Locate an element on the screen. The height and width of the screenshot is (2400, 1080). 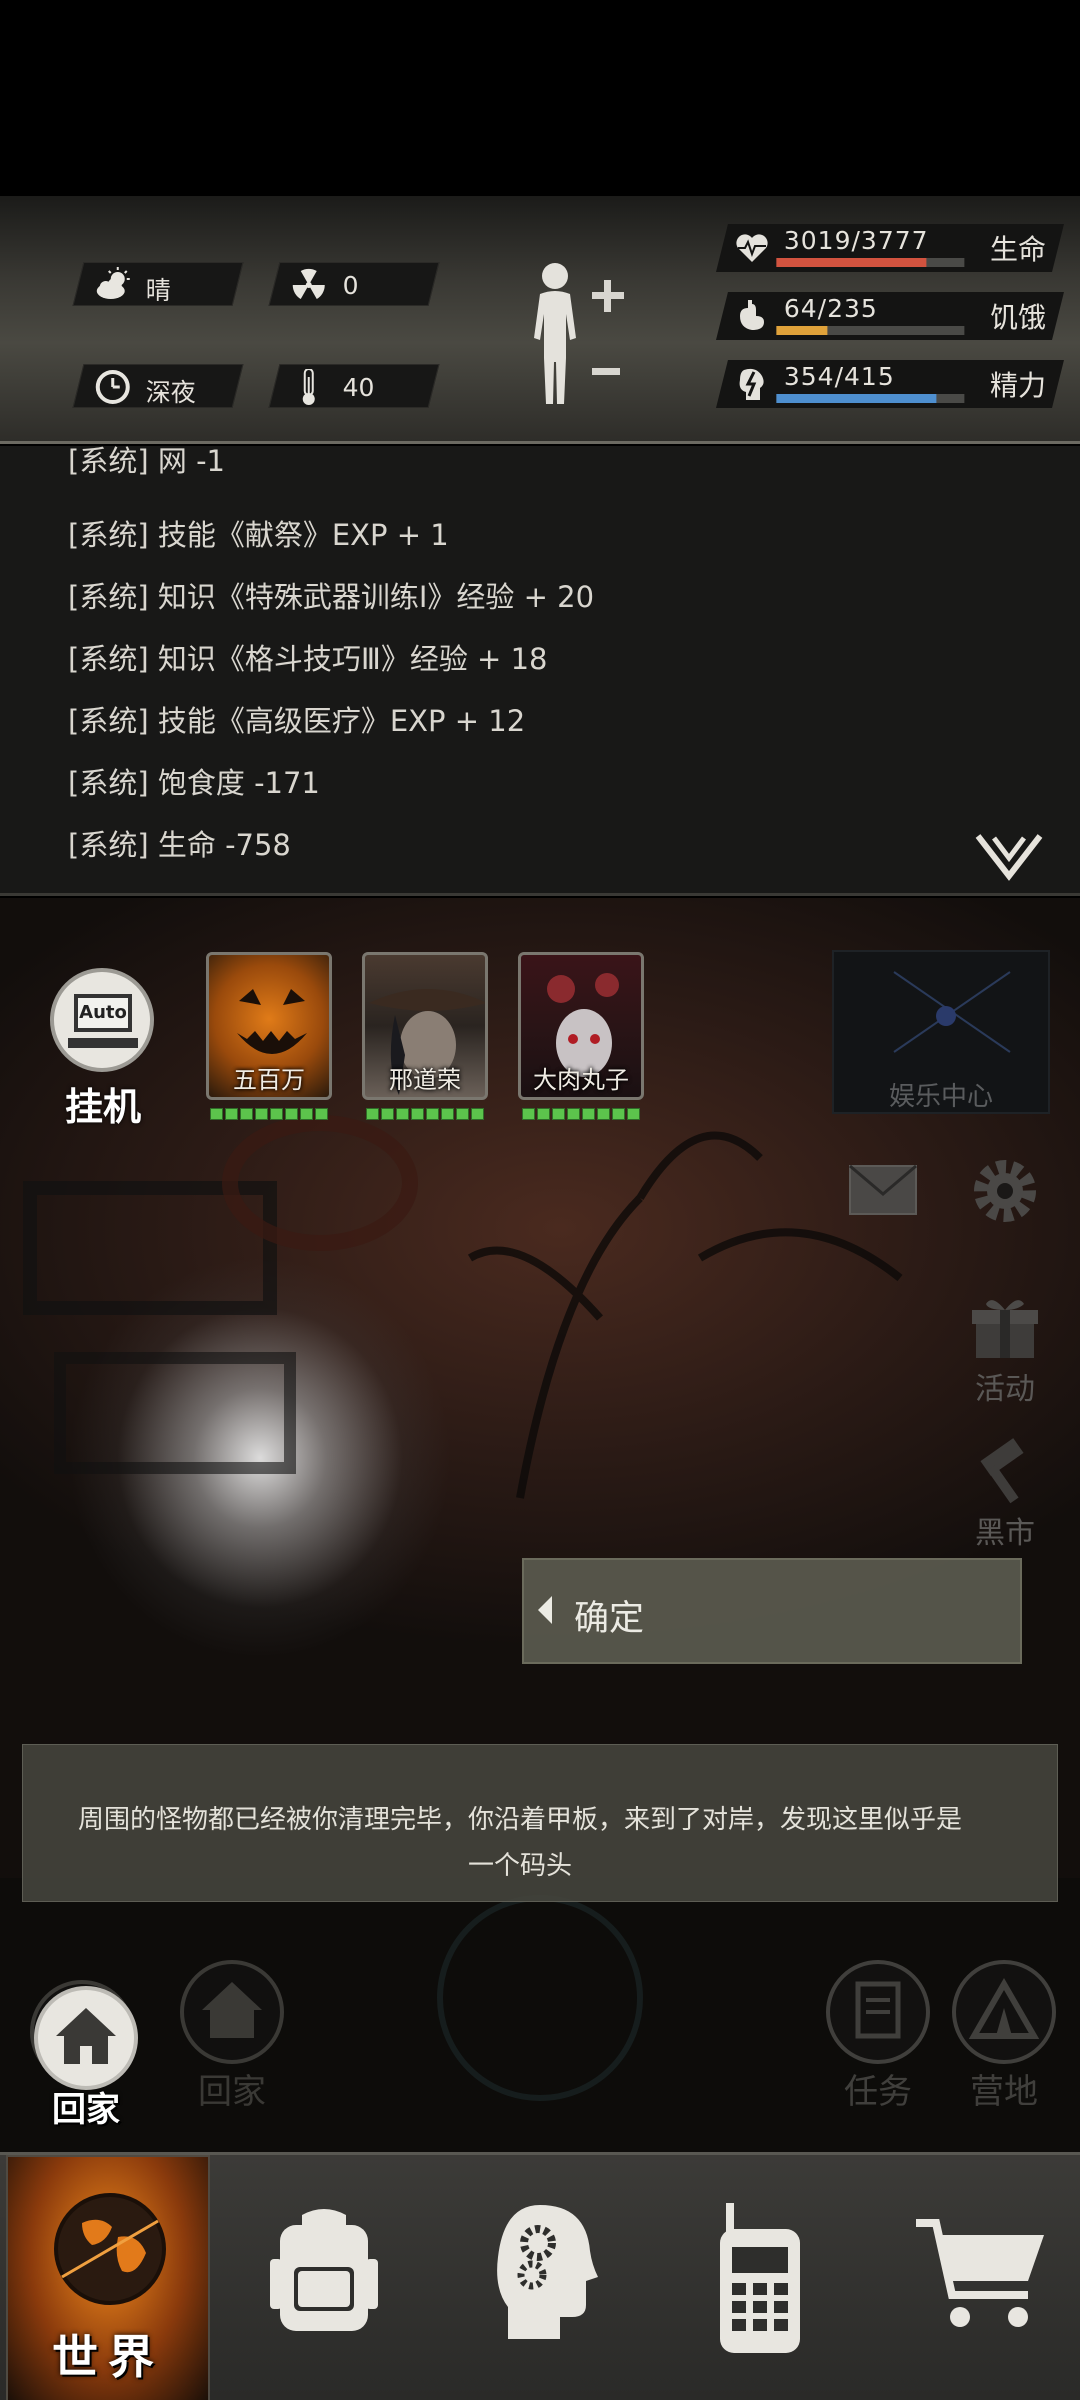
nav-skills-tab is located at coordinates (542, 2277).